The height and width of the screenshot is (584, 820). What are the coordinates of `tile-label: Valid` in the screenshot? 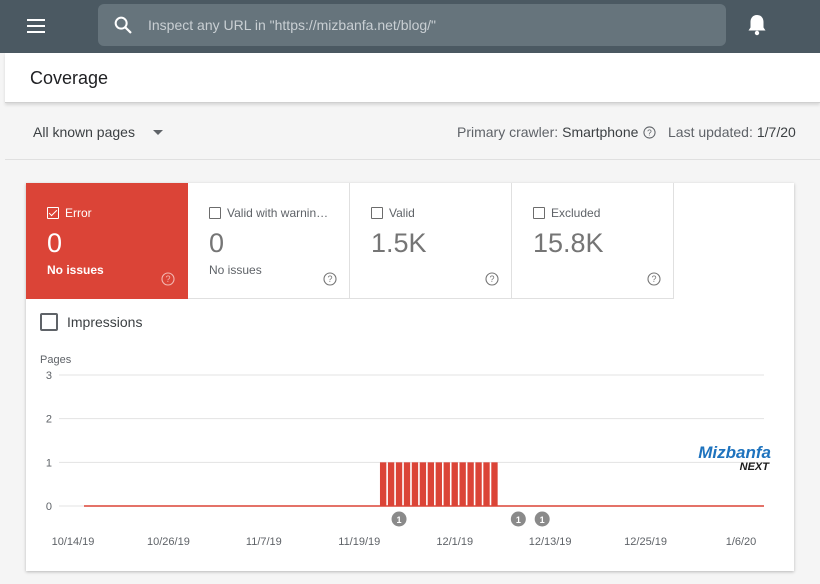 It's located at (402, 213).